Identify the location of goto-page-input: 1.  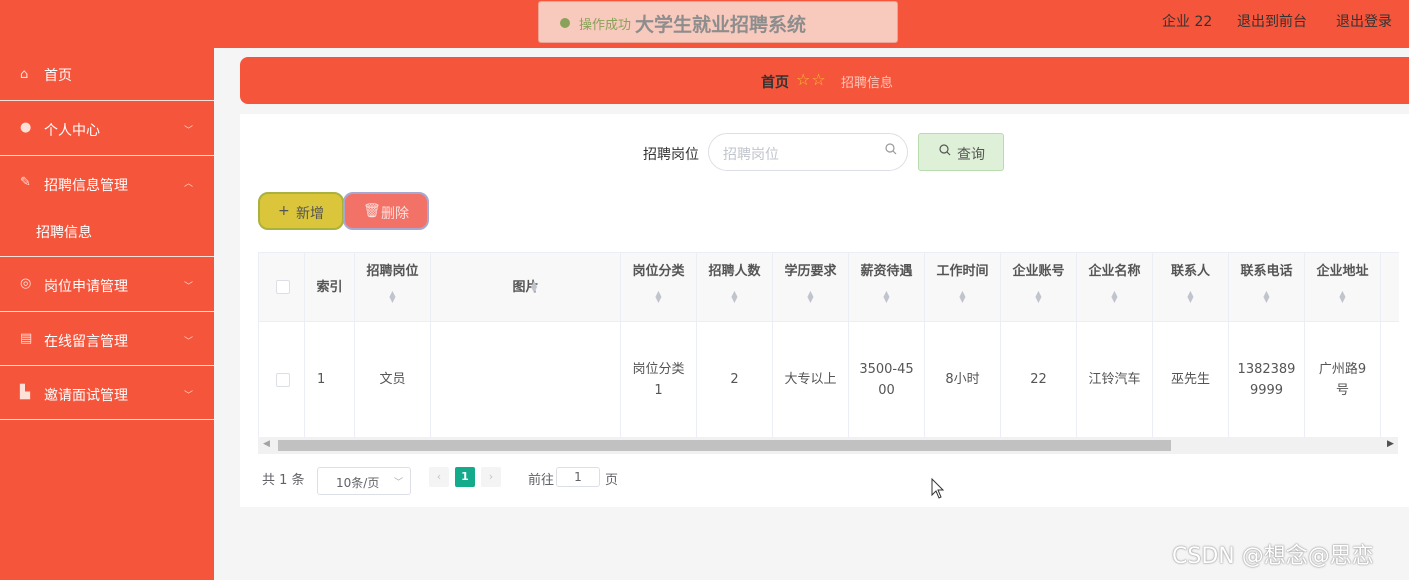
(578, 477).